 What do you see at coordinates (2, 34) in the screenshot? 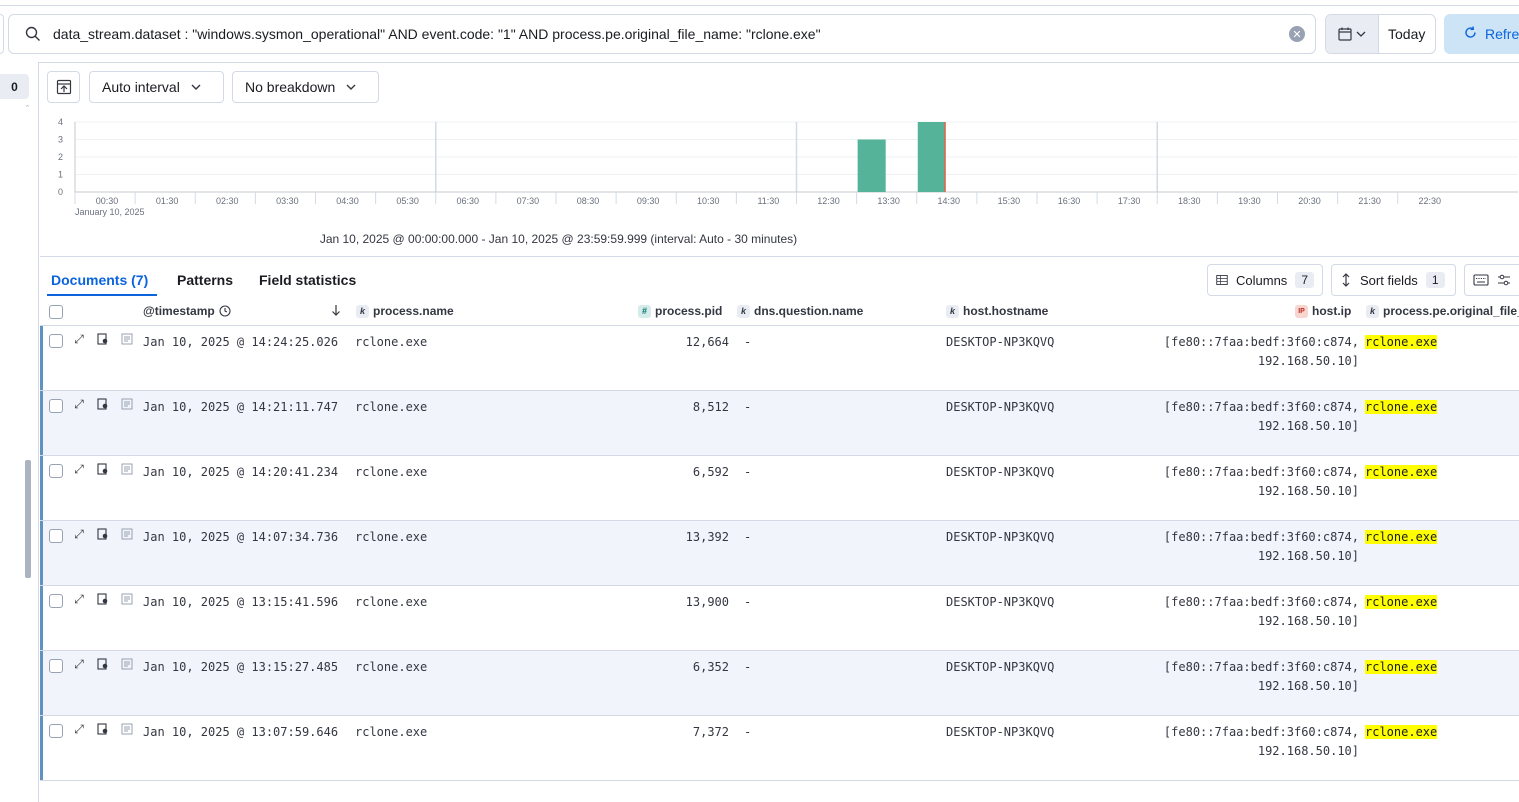
I see `left-edge-control` at bounding box center [2, 34].